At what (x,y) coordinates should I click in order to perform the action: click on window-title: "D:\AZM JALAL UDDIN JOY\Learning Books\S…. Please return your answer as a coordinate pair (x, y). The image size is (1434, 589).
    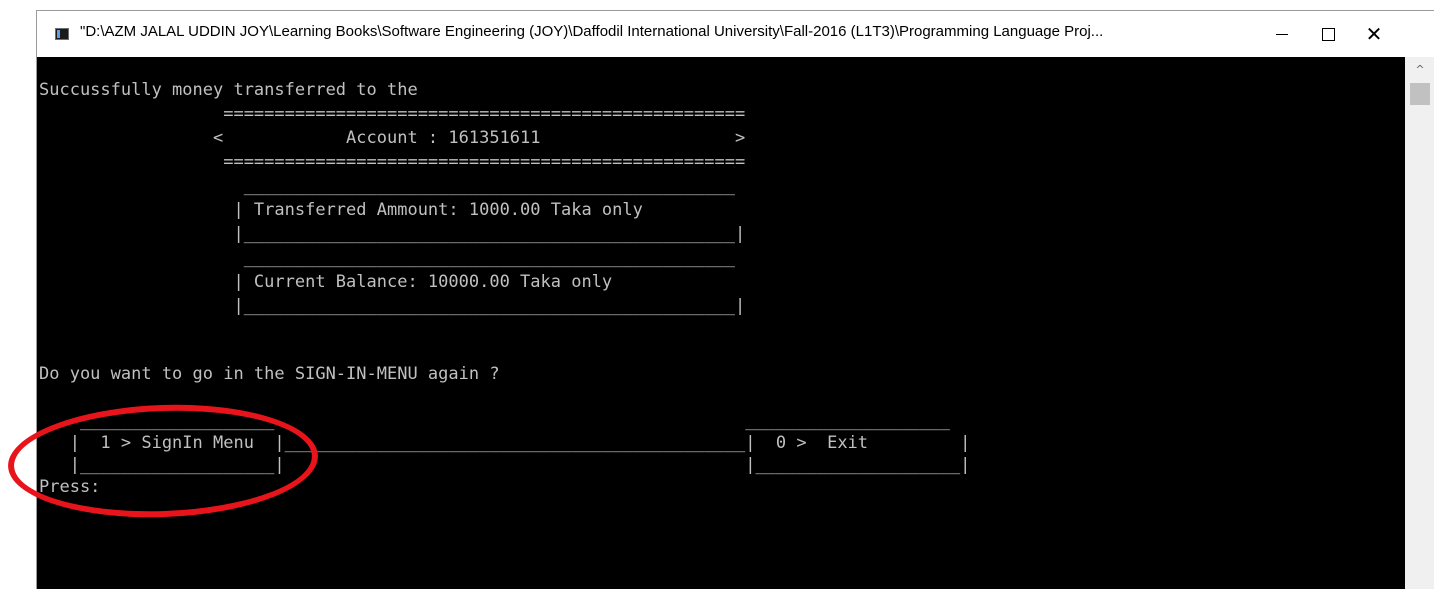
    Looking at the image, I should click on (592, 31).